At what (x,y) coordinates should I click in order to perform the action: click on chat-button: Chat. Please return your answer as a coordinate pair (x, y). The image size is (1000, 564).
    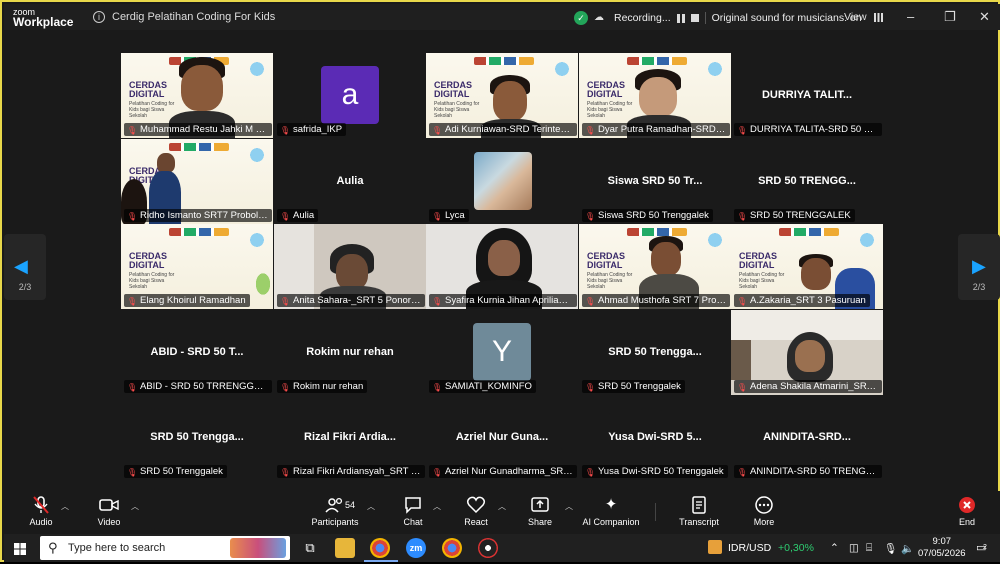
    Looking at the image, I should click on (413, 511).